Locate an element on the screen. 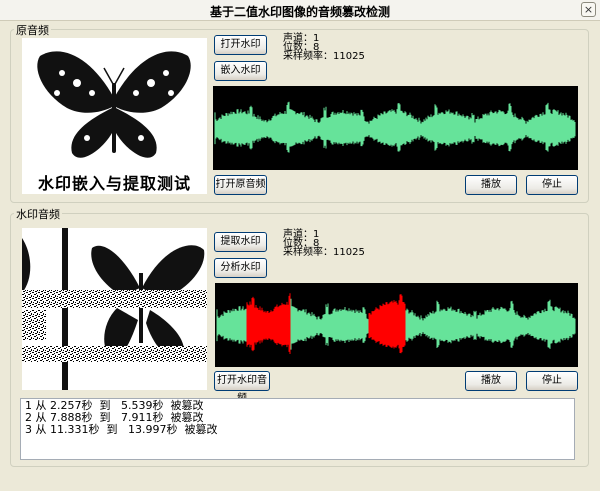 The height and width of the screenshot is (491, 600). title-bar: 基于二值水印图像的音频篡改检测 × is located at coordinates (300, 10).